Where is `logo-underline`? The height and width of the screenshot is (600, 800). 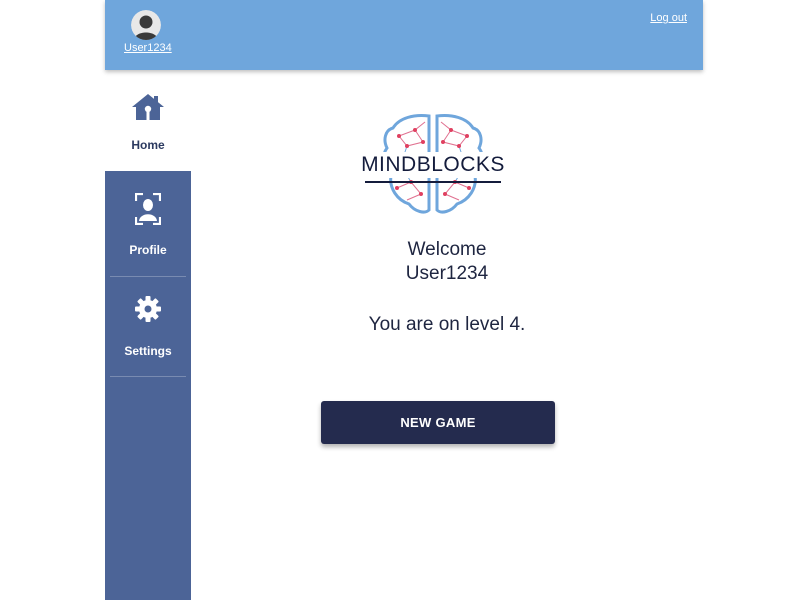 logo-underline is located at coordinates (433, 182).